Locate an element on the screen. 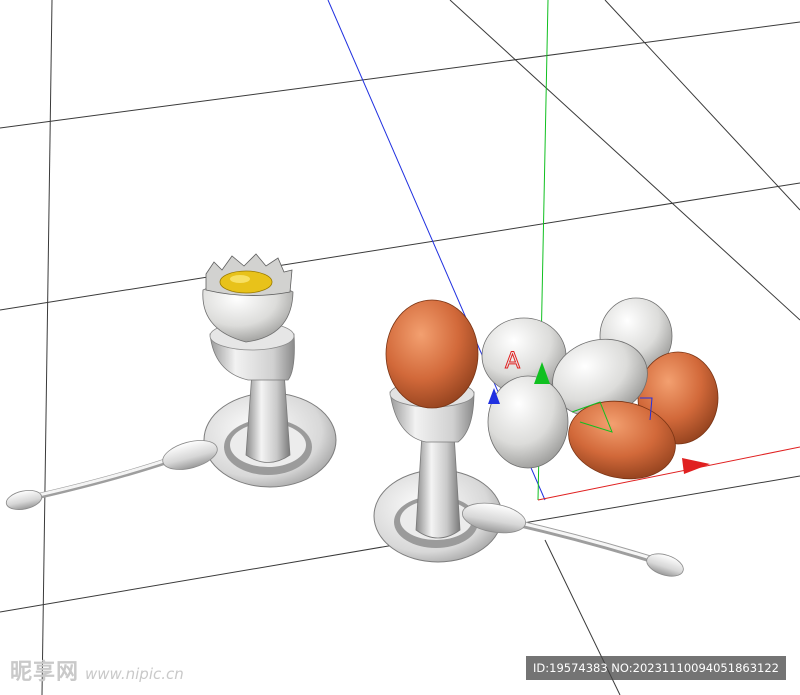  spoon-right is located at coordinates (572, 539).